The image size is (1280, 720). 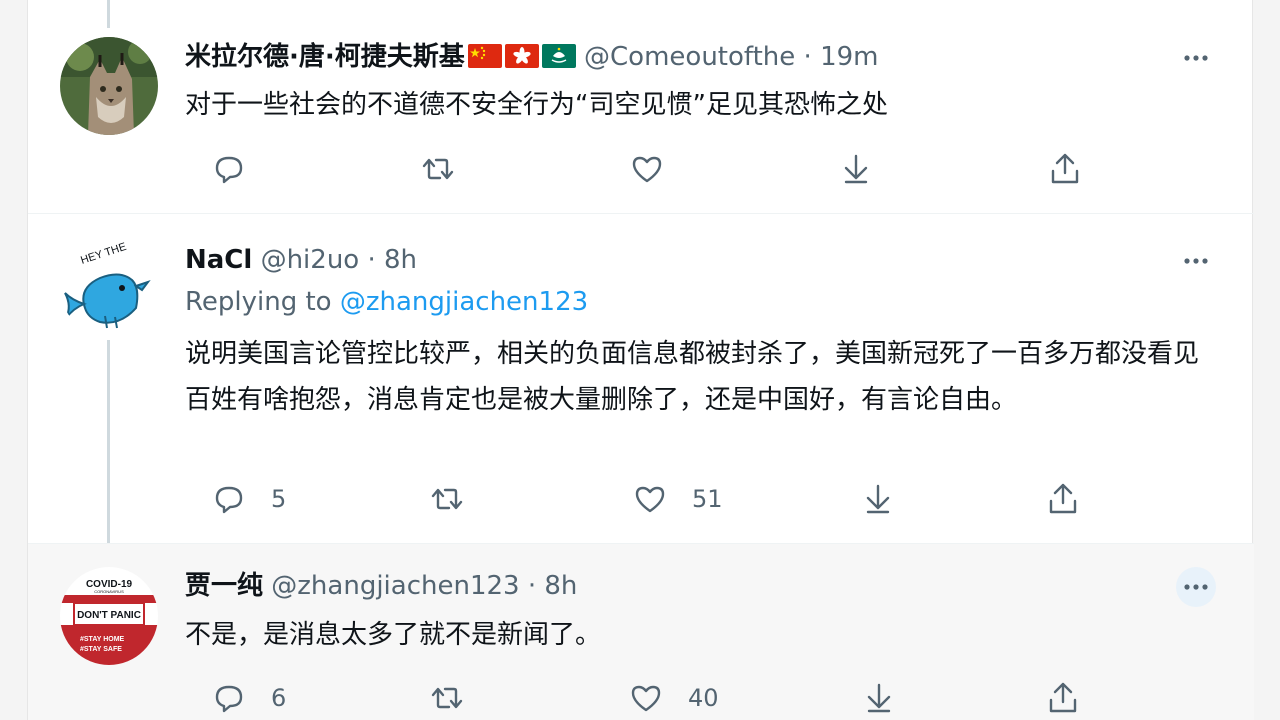 What do you see at coordinates (395, 586) in the screenshot?
I see `user-handle: @zhangjiachen123` at bounding box center [395, 586].